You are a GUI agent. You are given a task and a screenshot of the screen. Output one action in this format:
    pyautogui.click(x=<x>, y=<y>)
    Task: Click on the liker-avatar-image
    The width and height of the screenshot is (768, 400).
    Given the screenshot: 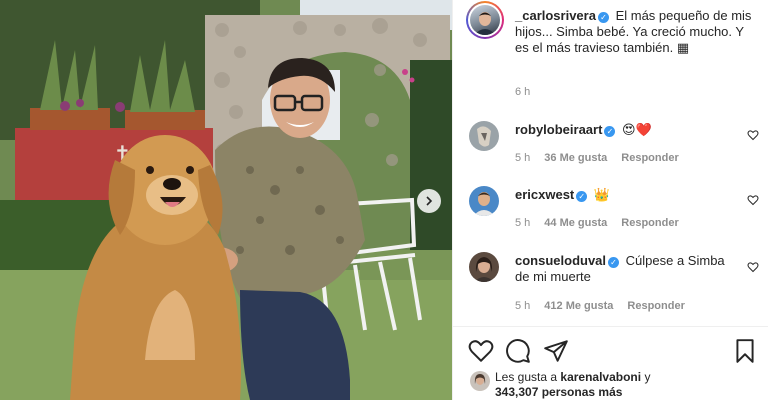 What is the action you would take?
    pyautogui.click(x=480, y=381)
    